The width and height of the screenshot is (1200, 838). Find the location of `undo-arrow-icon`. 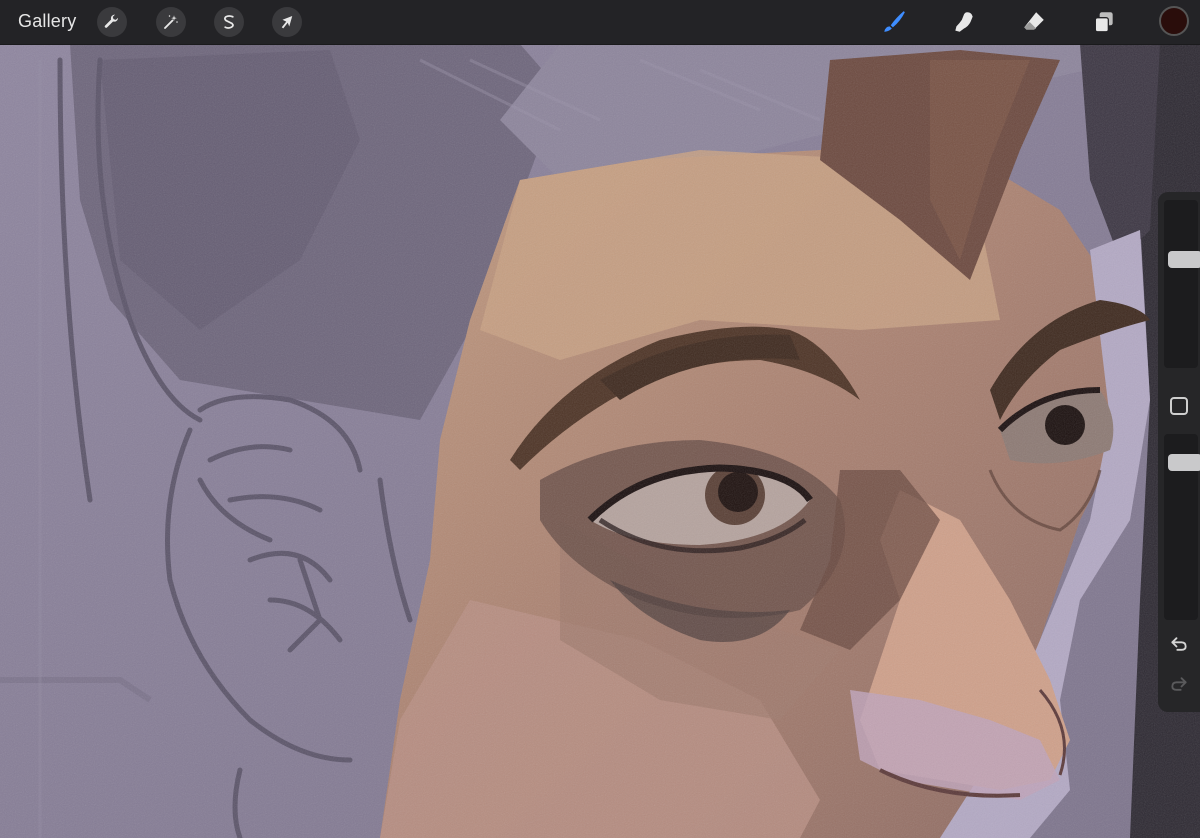

undo-arrow-icon is located at coordinates (1179, 644).